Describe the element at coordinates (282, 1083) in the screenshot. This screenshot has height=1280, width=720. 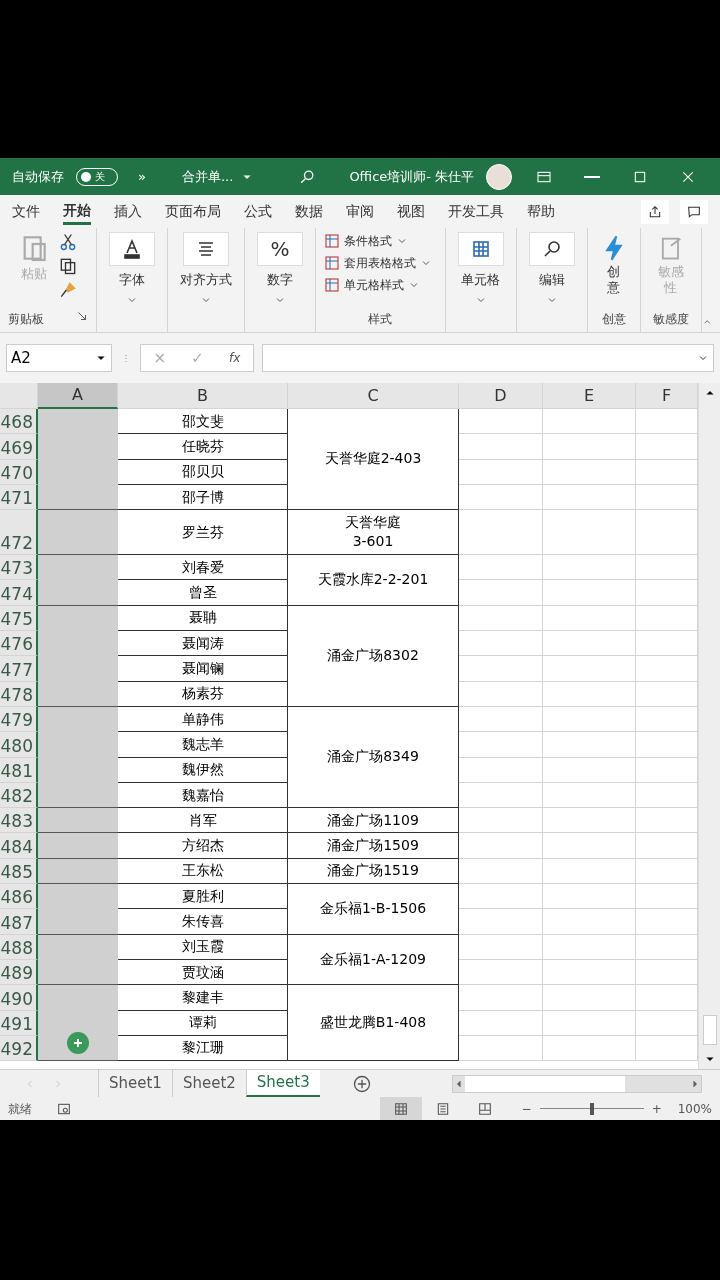
I see `sheet-tab: Sheet3` at that location.